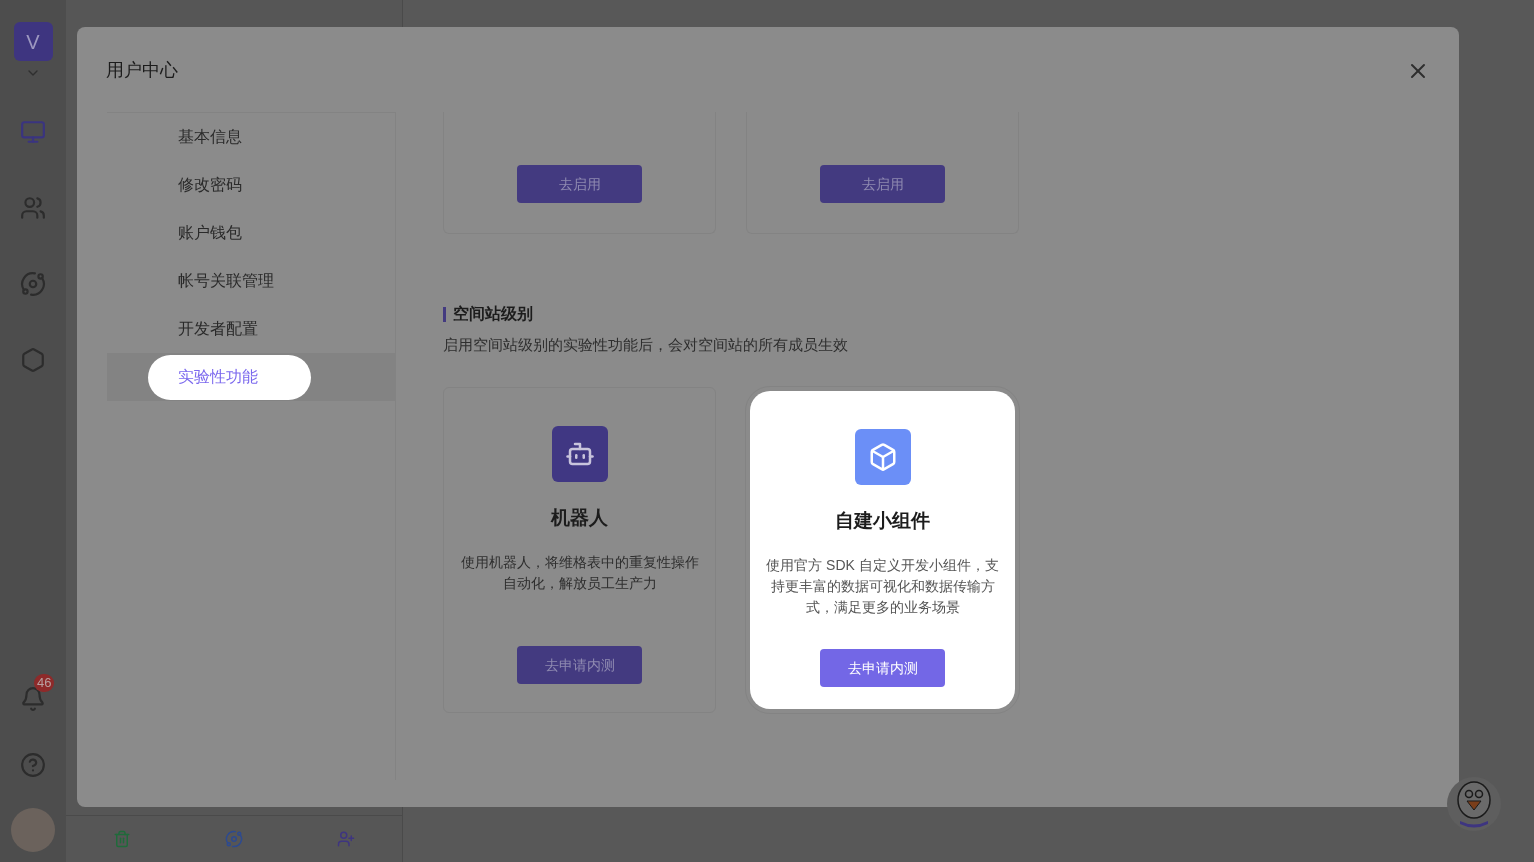 The image size is (1534, 862). I want to click on nav-item: 开发者配置, so click(218, 329).